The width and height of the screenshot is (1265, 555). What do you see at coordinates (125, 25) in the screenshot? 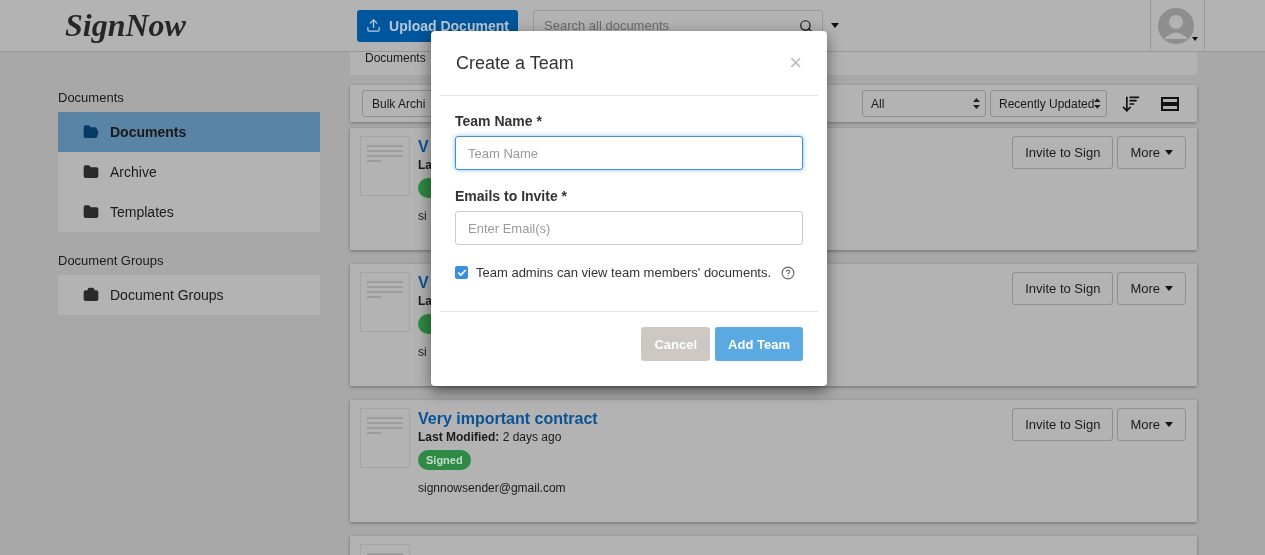
I see `logo: SignNow` at bounding box center [125, 25].